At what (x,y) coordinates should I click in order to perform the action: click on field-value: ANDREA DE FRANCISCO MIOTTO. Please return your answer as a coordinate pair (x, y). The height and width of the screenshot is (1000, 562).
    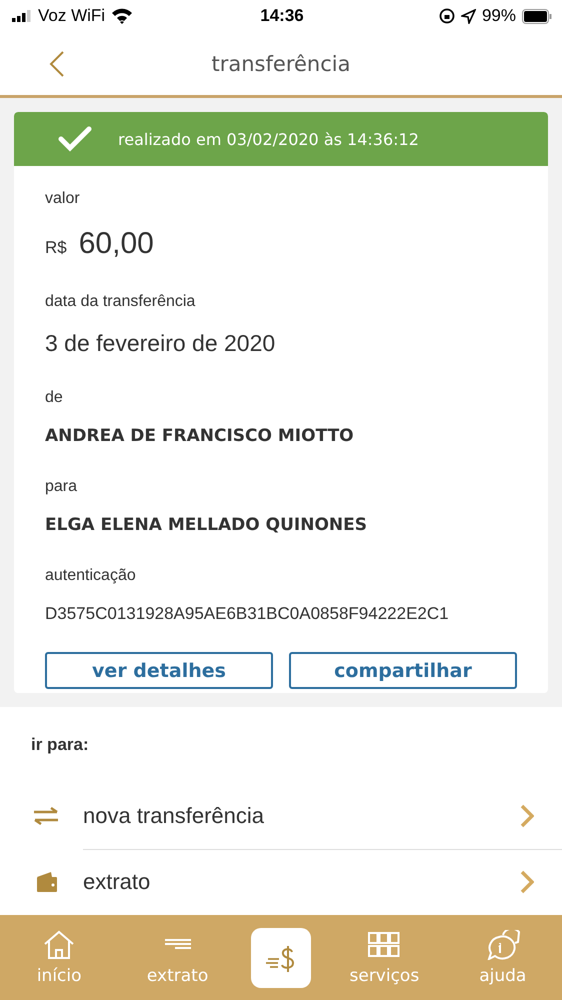
    Looking at the image, I should click on (200, 436).